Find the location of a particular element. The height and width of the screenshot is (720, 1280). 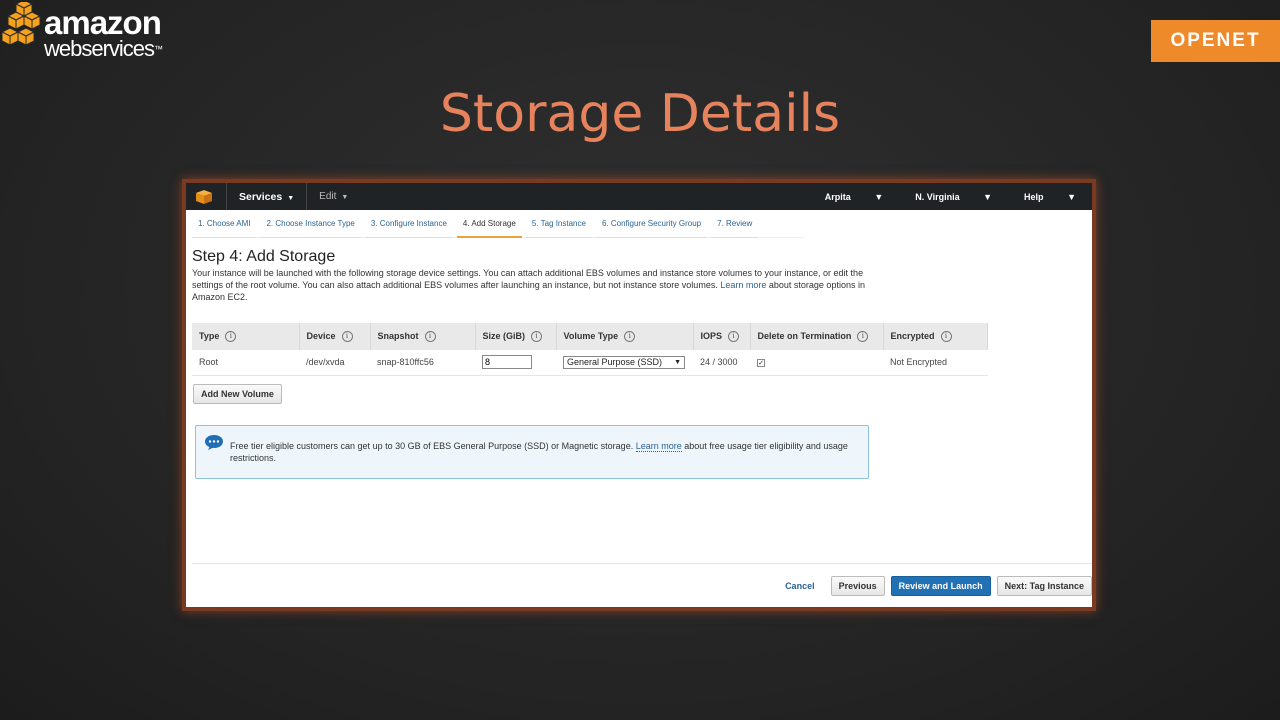

step-configure-instance: 3. Configure Instance is located at coordinates (408, 224).